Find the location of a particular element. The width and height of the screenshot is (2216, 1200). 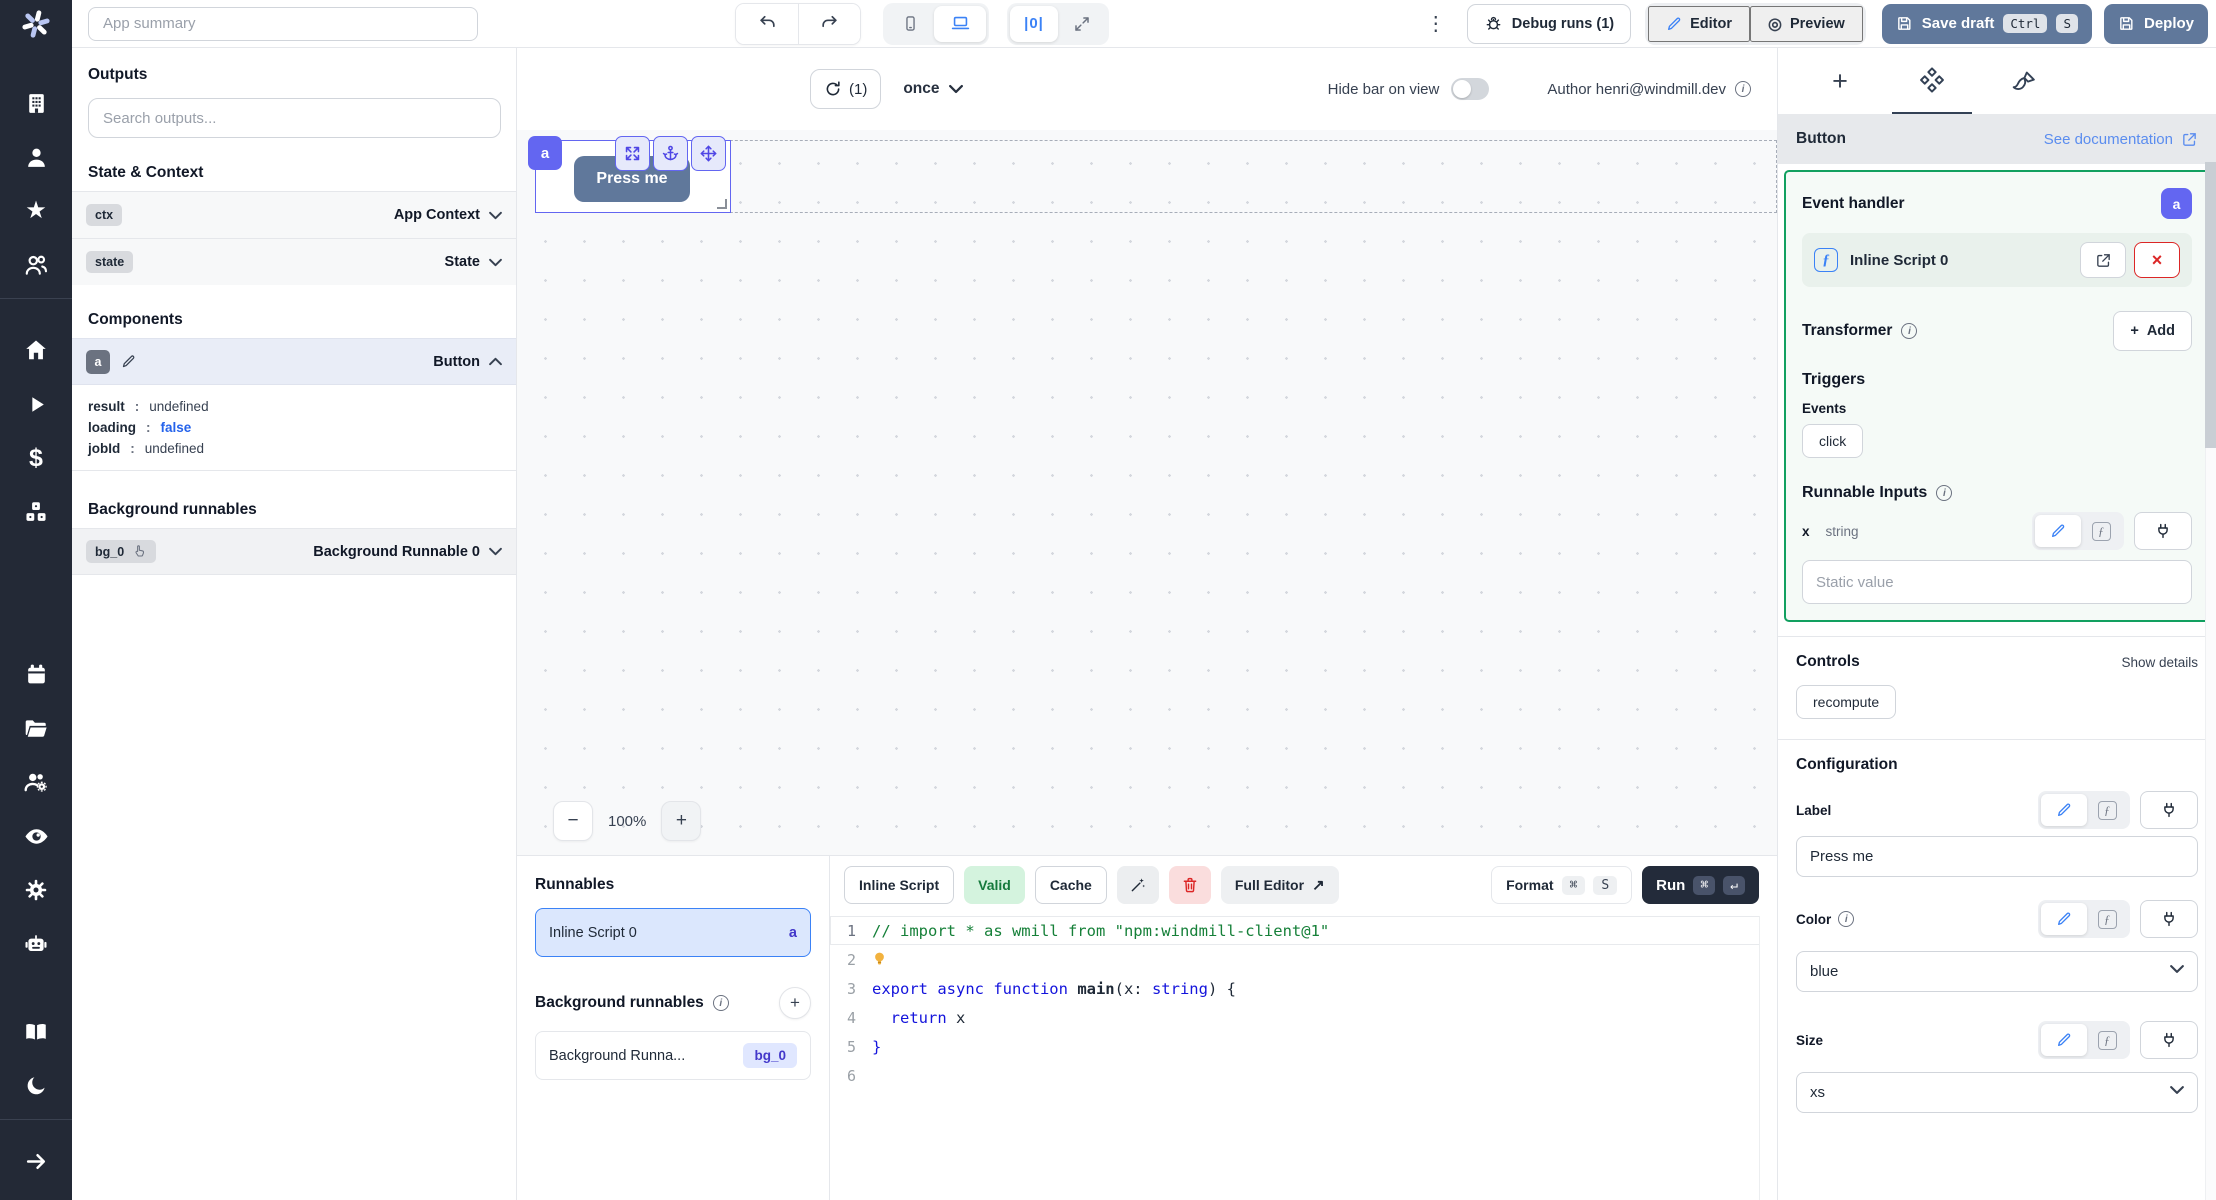

nav-variables: $ is located at coordinates (36, 458).